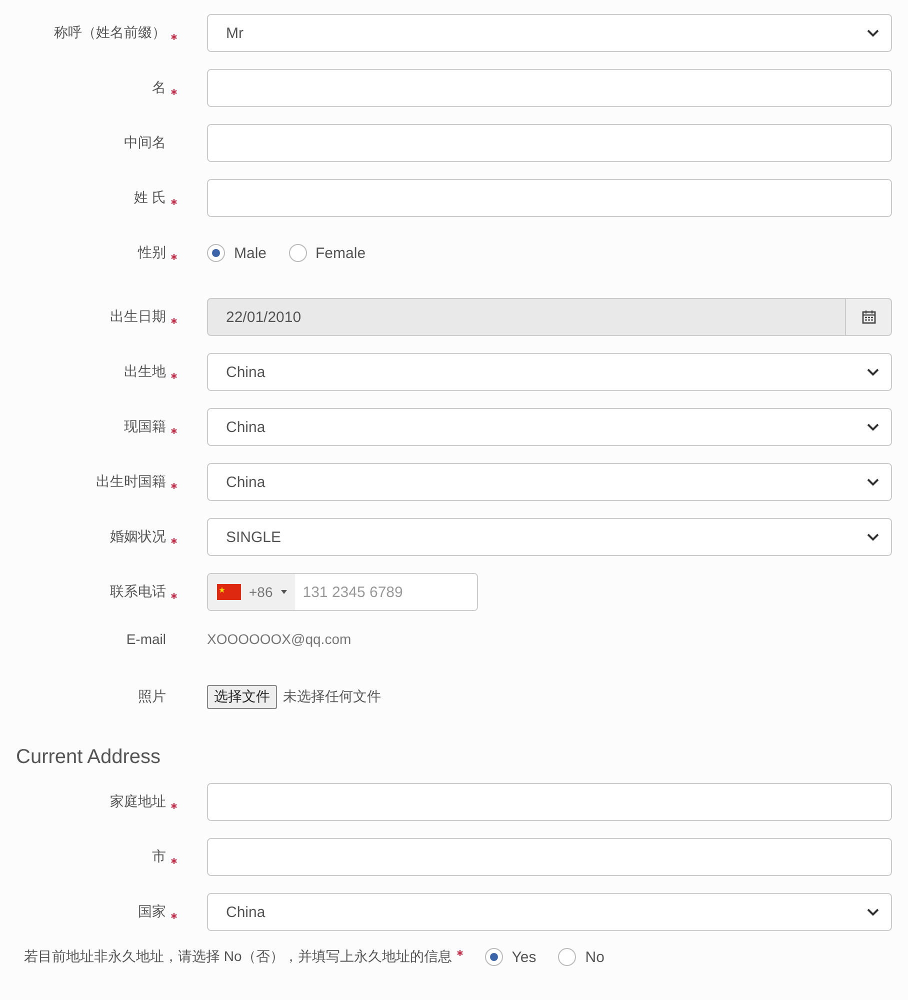 The width and height of the screenshot is (908, 1000). I want to click on caret-icon, so click(283, 592).